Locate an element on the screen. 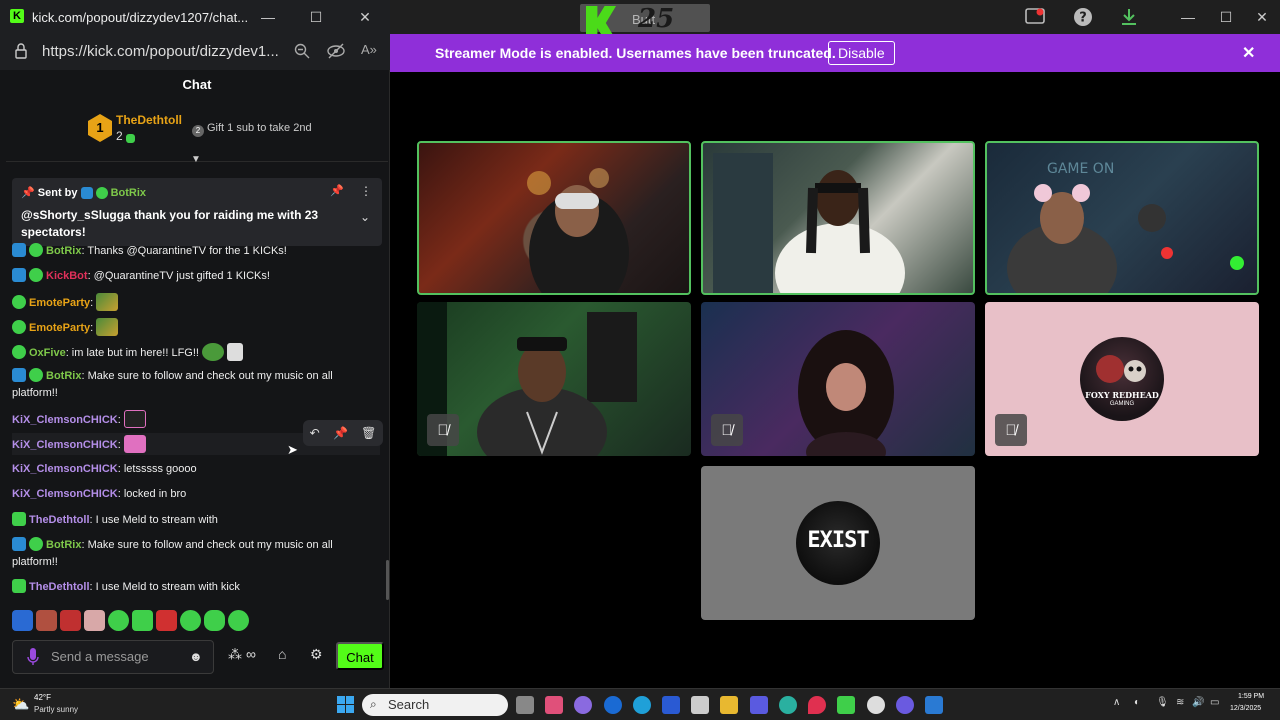 The width and height of the screenshot is (1280, 720). hp-icon is located at coordinates (613, 705).